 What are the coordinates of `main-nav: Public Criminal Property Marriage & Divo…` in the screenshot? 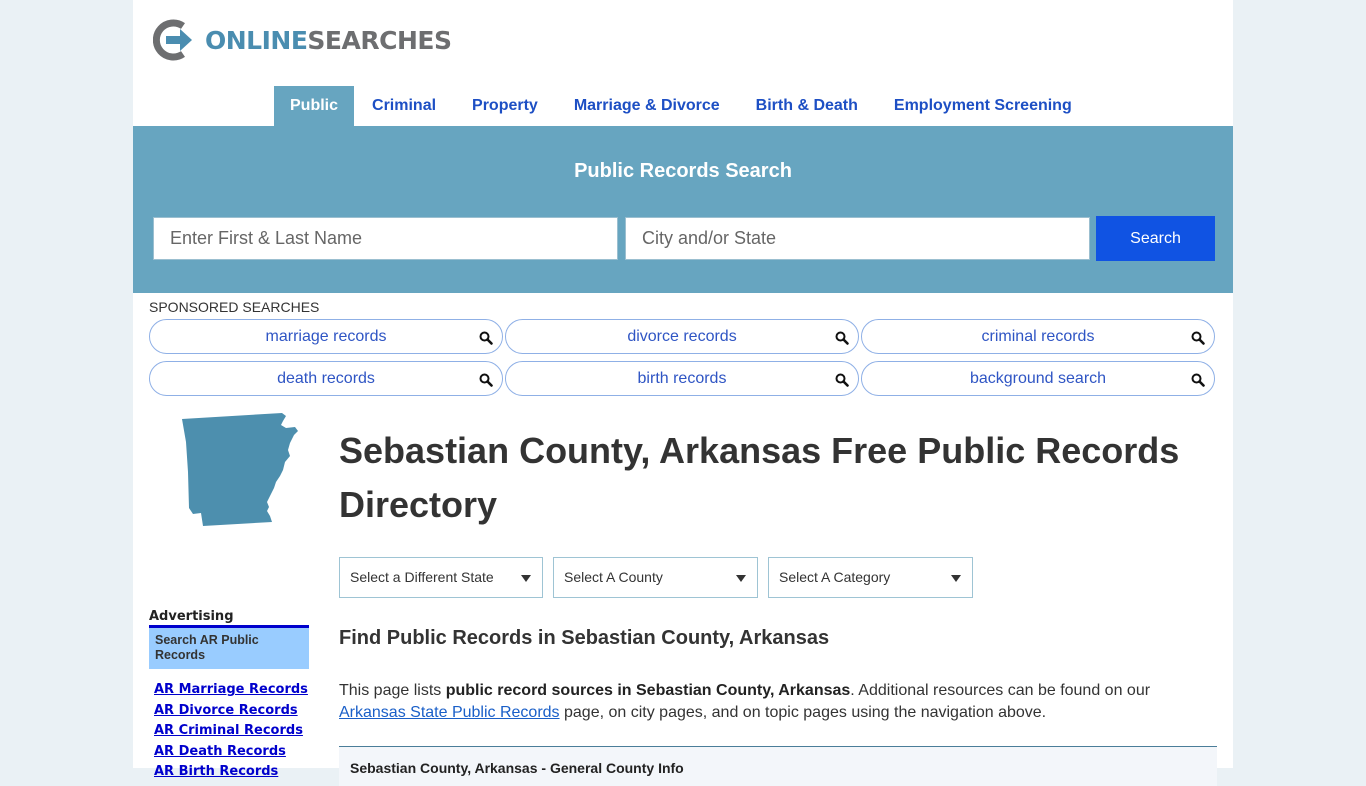 It's located at (682, 106).